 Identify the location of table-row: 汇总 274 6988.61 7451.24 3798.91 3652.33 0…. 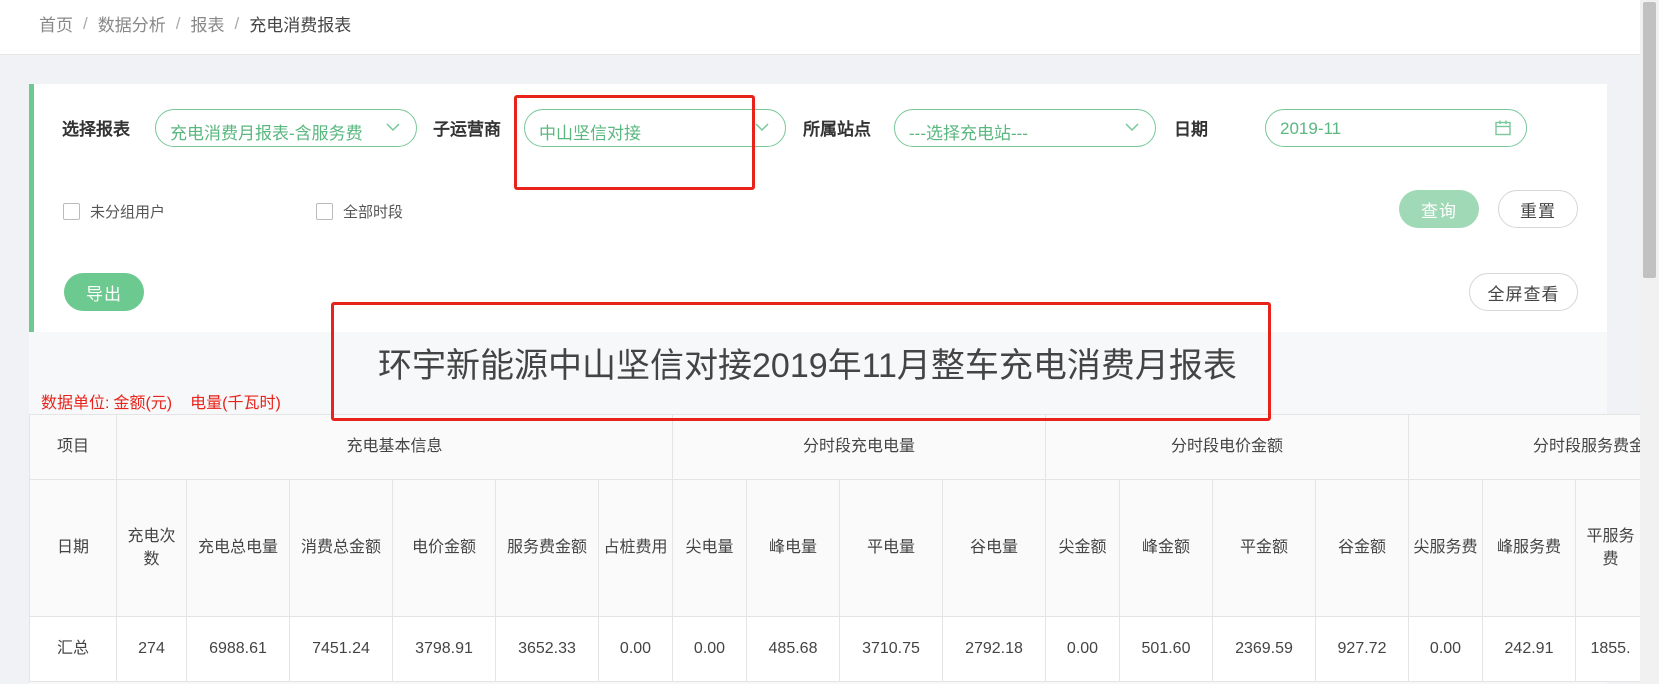
(837, 649).